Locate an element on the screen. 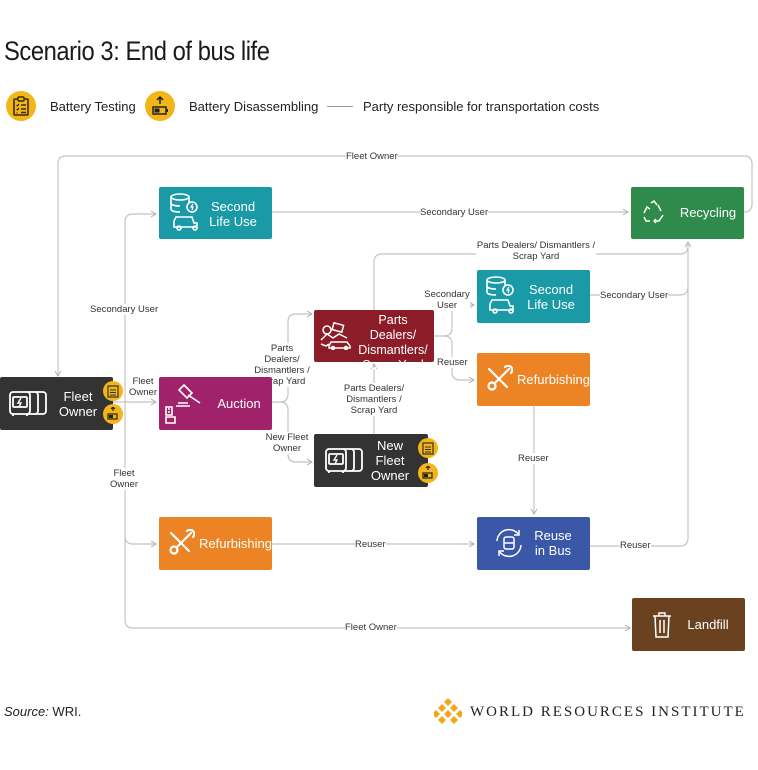 Image resolution: width=758 pixels, height=770 pixels. node-refurbishing-right: Refurbishing is located at coordinates (533, 379).